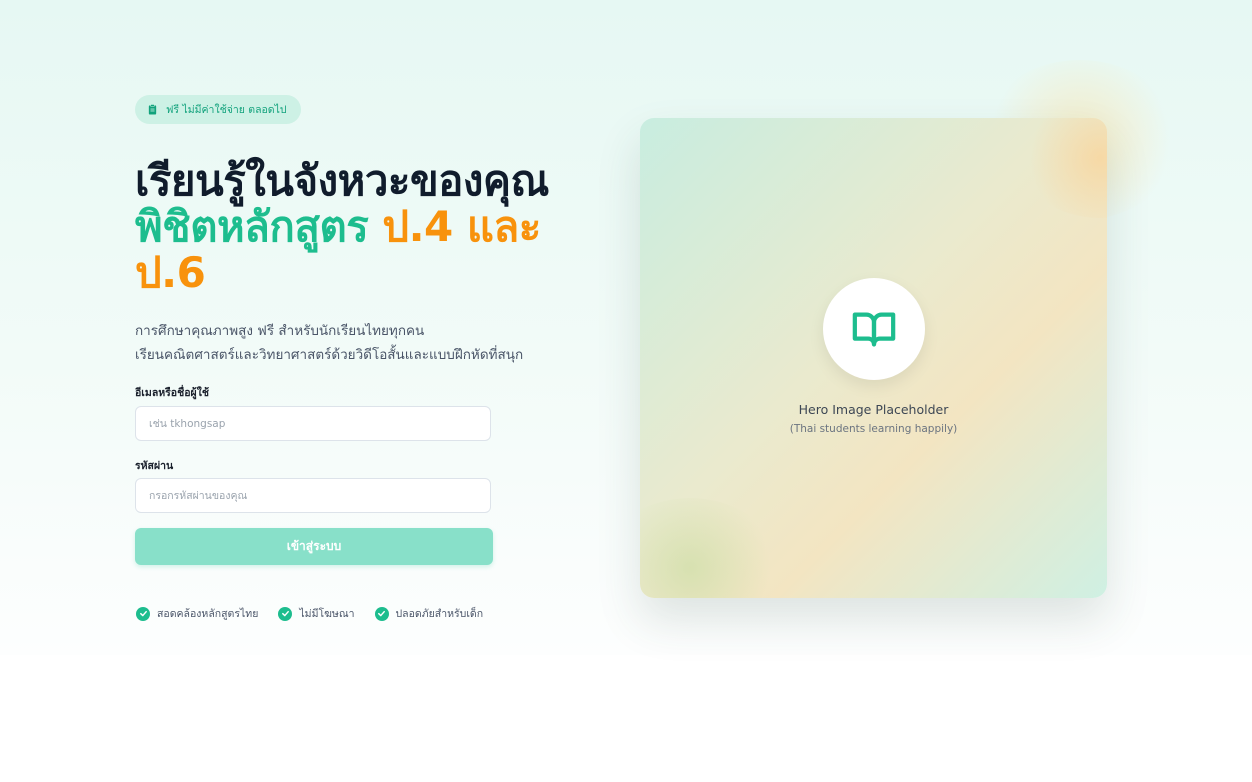 This screenshot has width=1252, height=782. What do you see at coordinates (873, 409) in the screenshot?
I see `hero-placeholder-title: Hero Image Placeholder` at bounding box center [873, 409].